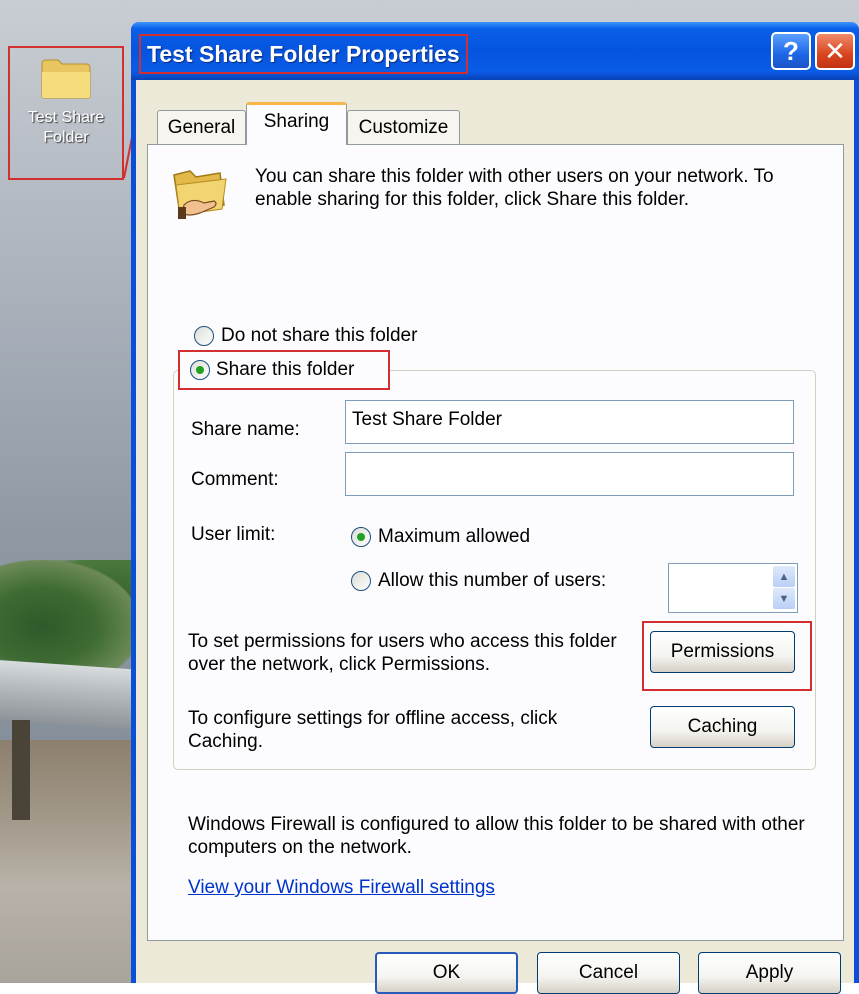  What do you see at coordinates (204, 336) in the screenshot?
I see `do-not-share-radio` at bounding box center [204, 336].